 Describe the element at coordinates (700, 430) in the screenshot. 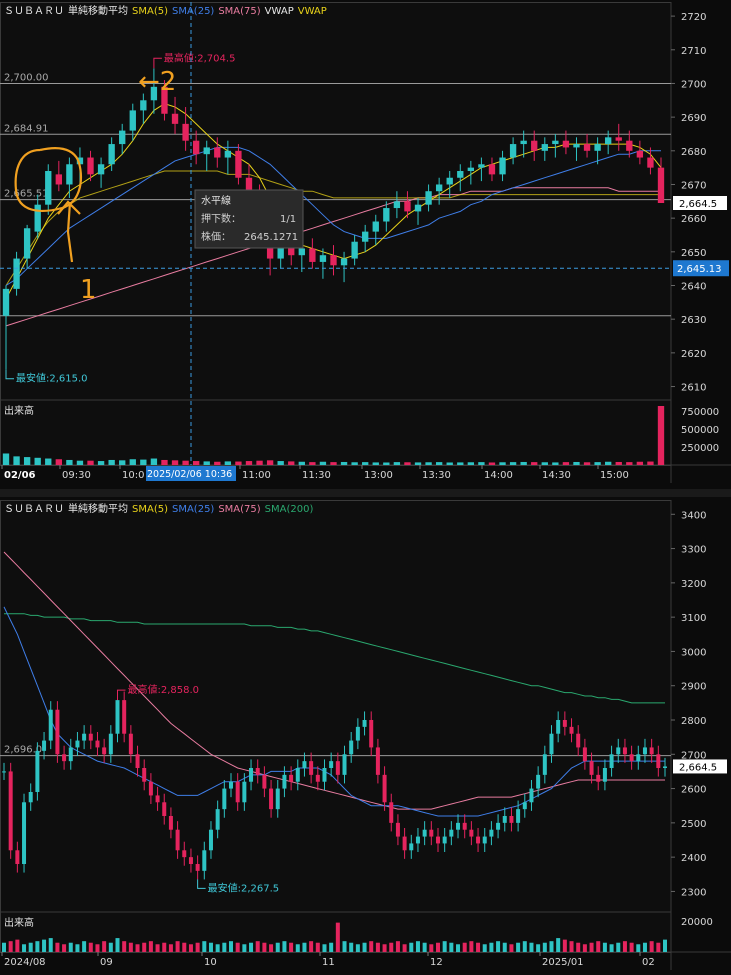

I see `volume-tick-label: 500000` at that location.